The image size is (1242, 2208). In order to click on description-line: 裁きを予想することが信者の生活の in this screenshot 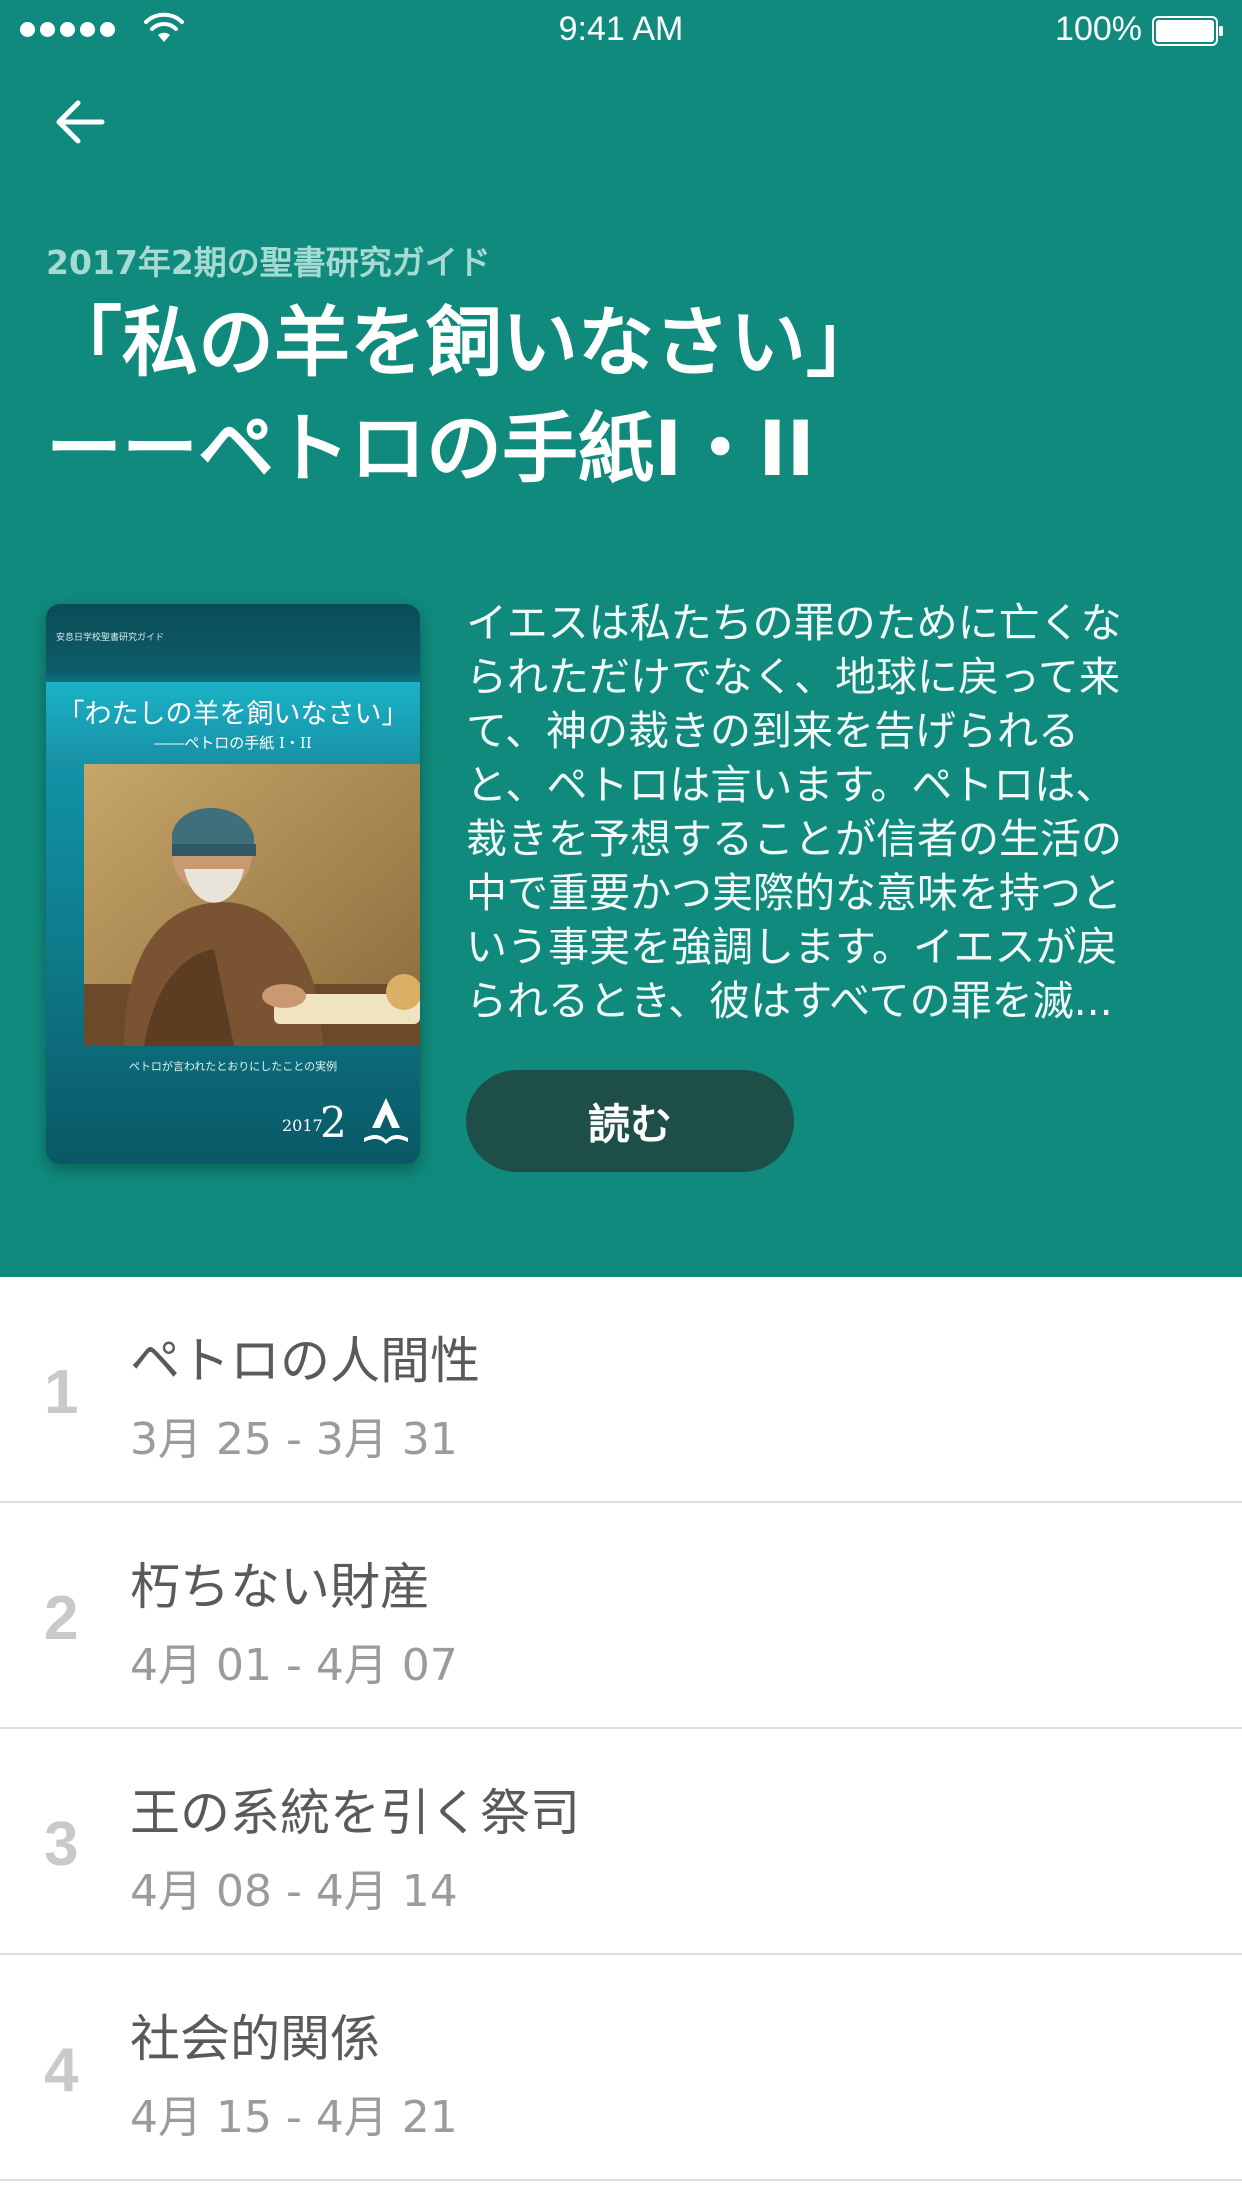, I will do `click(794, 839)`.